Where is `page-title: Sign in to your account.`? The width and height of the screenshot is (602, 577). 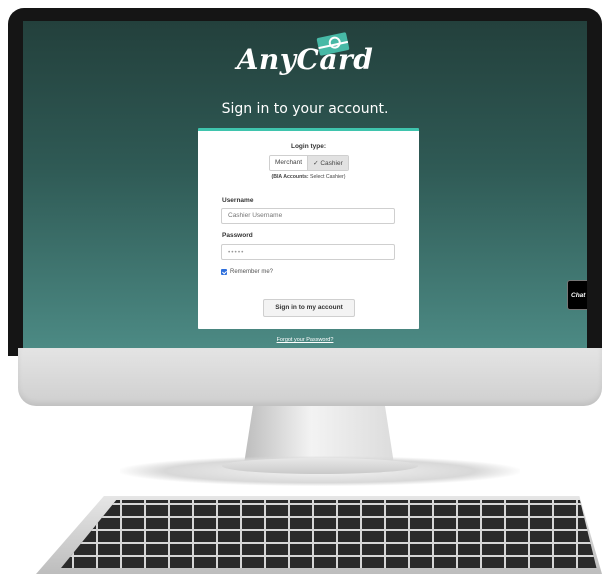
page-title: Sign in to your account. is located at coordinates (305, 109).